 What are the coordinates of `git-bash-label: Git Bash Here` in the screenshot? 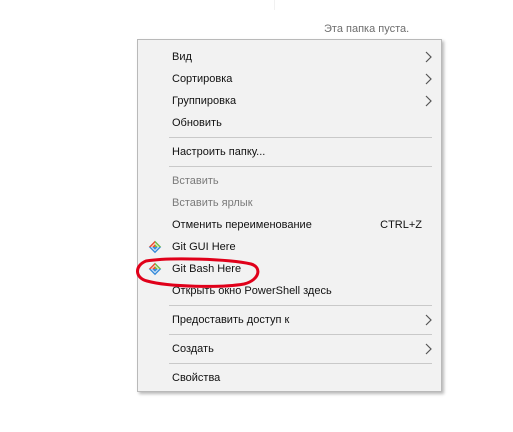 It's located at (207, 269).